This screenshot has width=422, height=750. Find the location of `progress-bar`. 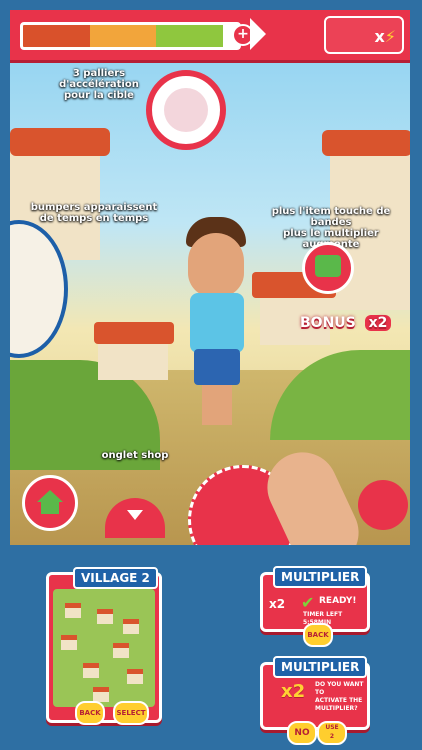

progress-bar is located at coordinates (130, 36).